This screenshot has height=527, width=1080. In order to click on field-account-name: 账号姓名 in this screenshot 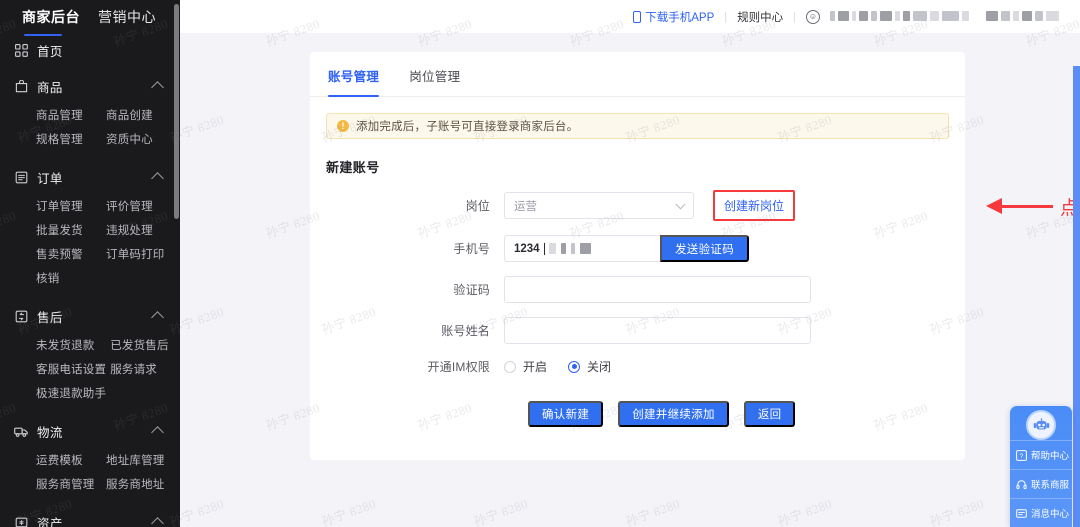, I will do `click(637, 330)`.